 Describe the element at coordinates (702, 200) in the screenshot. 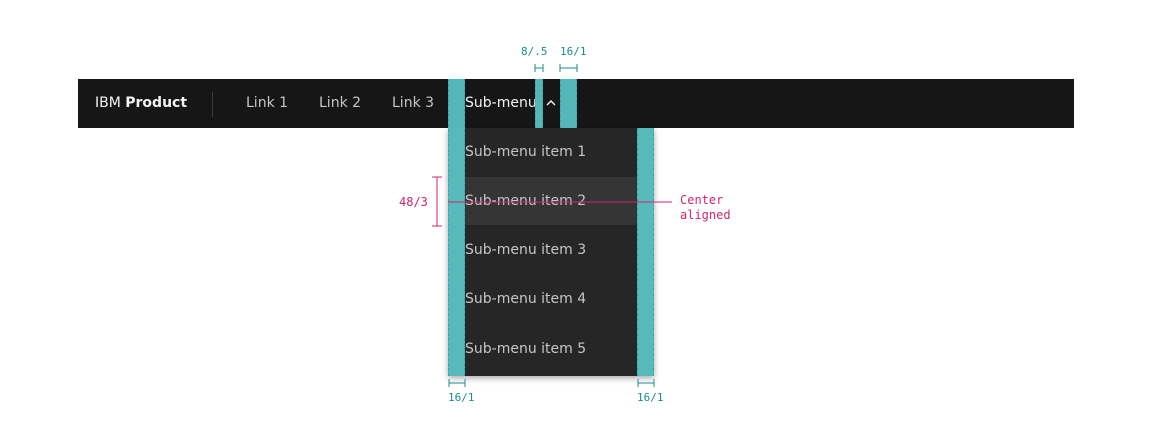

I see `center-note-line1: Center` at that location.